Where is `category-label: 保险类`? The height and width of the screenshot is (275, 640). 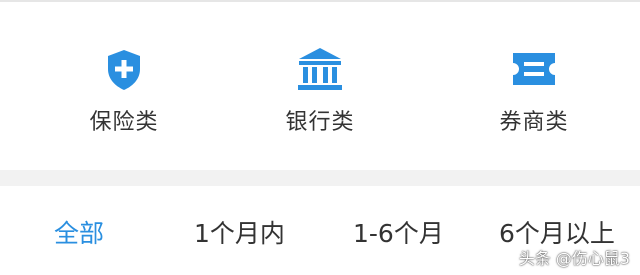
category-label: 保险类 is located at coordinates (124, 122).